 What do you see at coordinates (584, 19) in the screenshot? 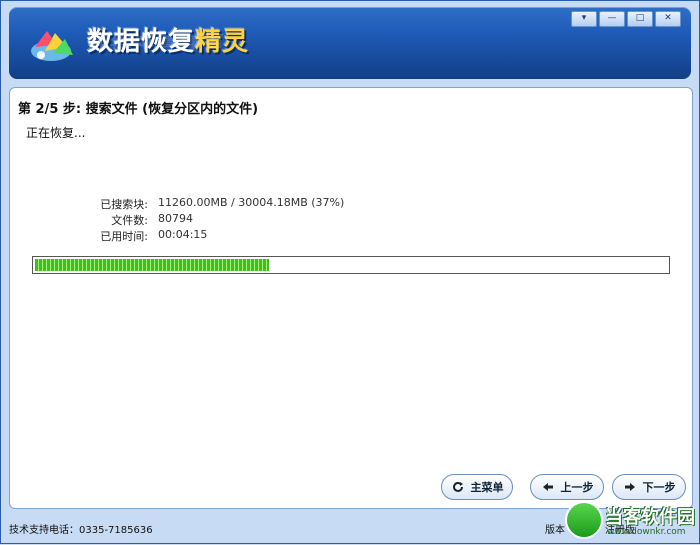
I see `dropdown-button: ▾` at bounding box center [584, 19].